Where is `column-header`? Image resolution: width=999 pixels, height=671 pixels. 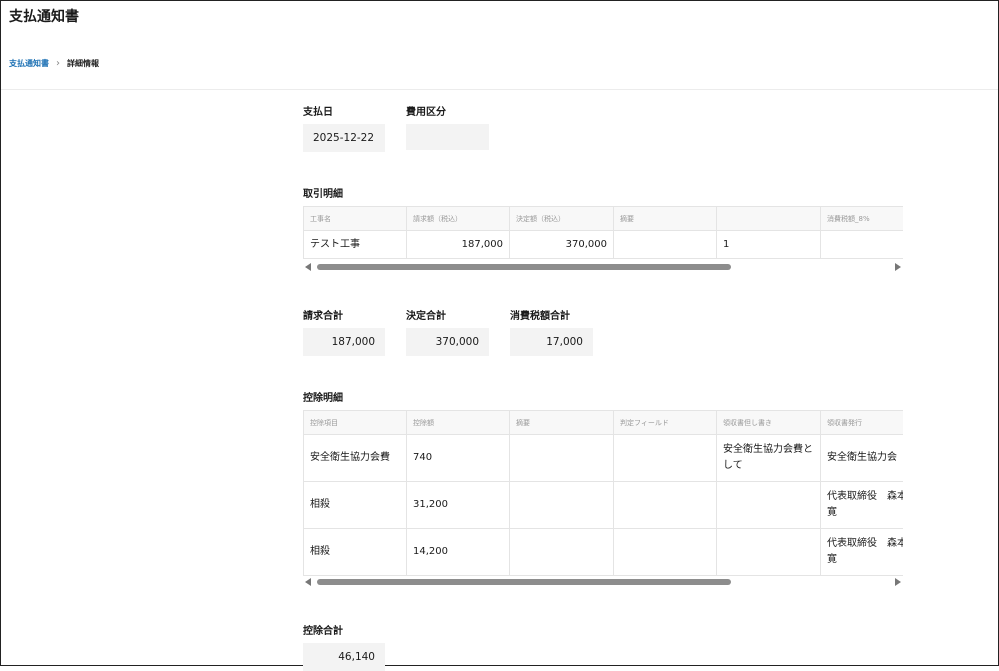 column-header is located at coordinates (768, 218).